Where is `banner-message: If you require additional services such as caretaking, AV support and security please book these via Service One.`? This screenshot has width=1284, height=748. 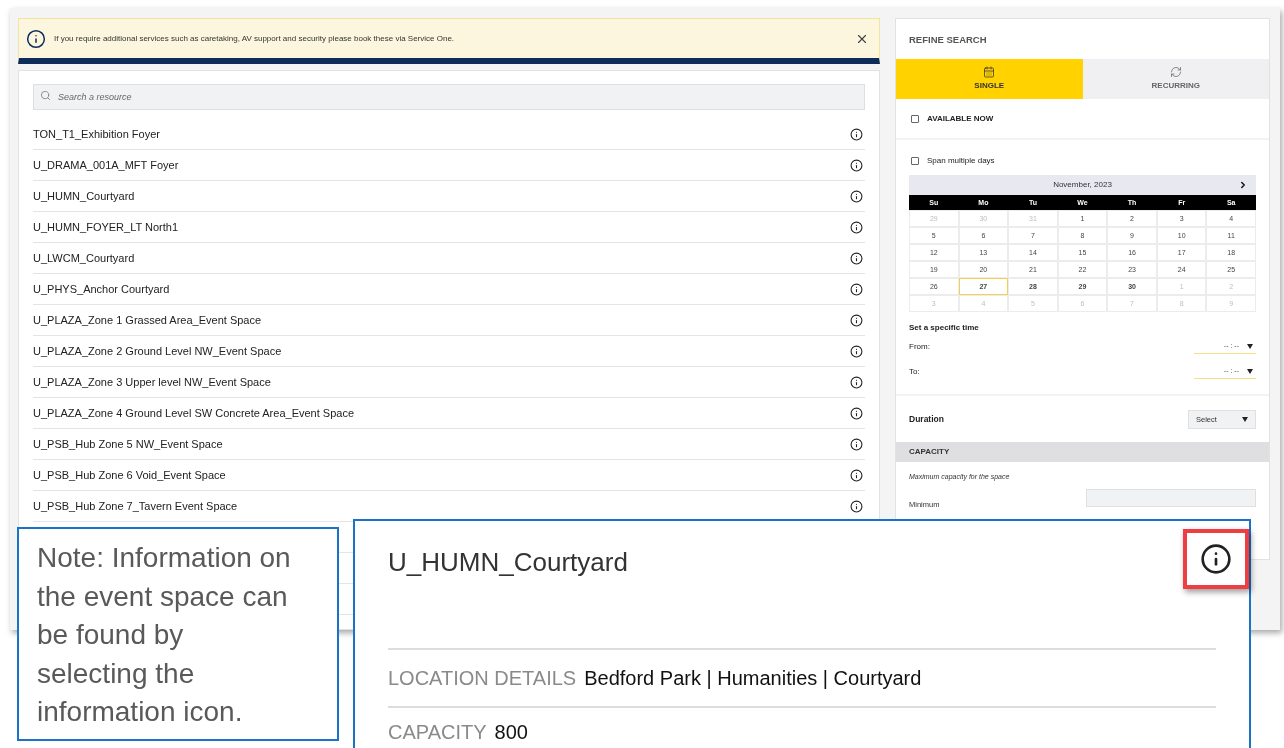
banner-message: If you require additional services such as caretaking, AV support and security please book these via Service One. is located at coordinates (255, 38).